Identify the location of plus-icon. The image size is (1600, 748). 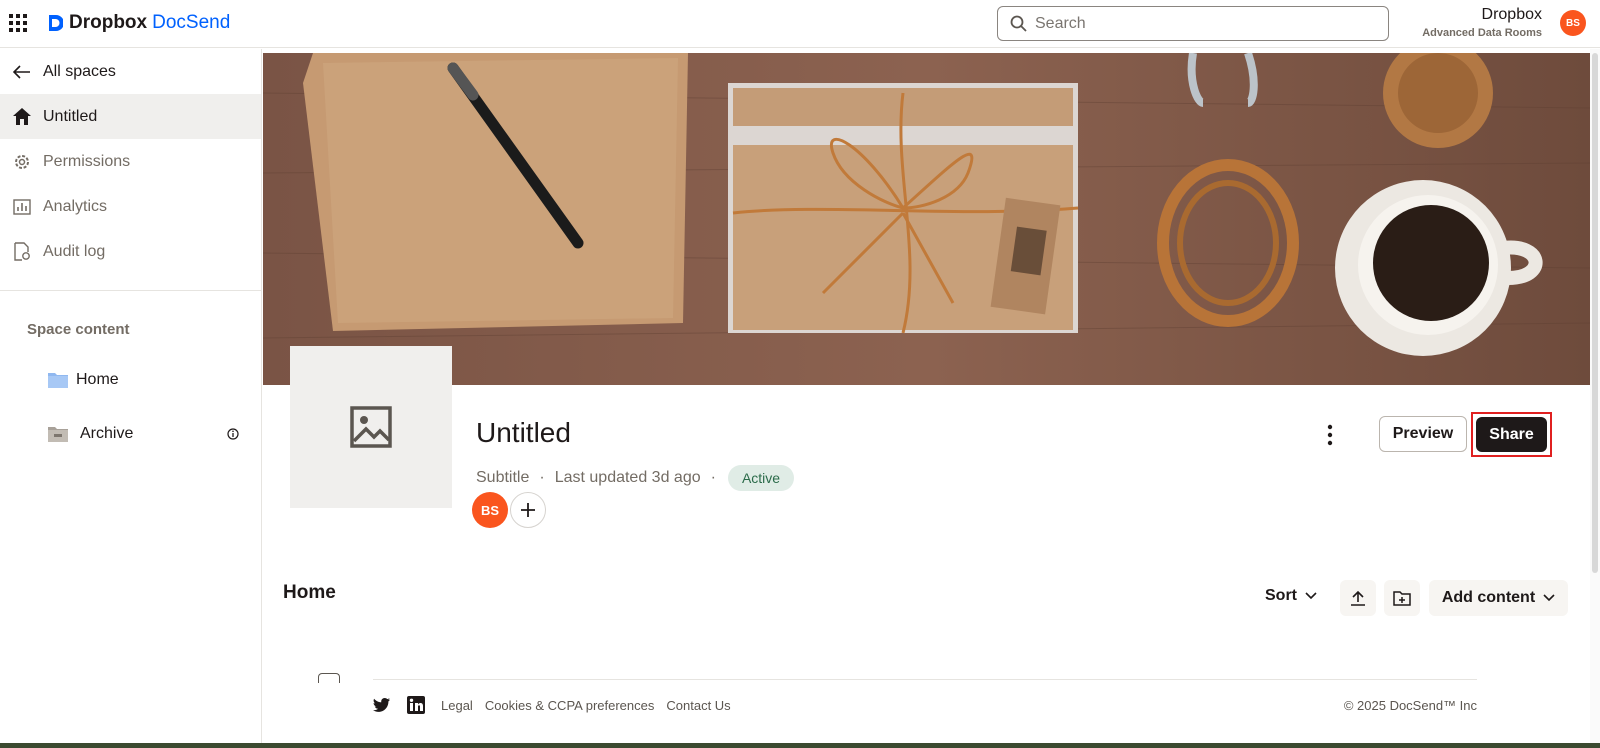
(528, 510).